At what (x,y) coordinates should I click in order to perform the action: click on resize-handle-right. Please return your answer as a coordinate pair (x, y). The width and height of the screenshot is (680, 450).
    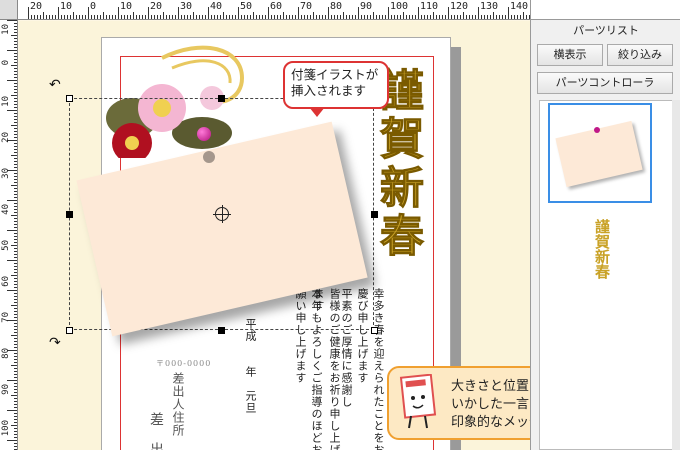
    Looking at the image, I should click on (374, 214).